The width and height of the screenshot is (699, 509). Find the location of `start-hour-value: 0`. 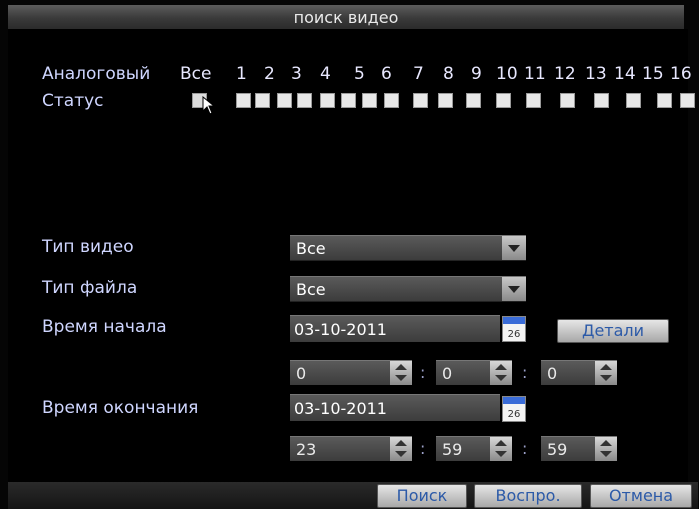

start-hour-value: 0 is located at coordinates (301, 373).